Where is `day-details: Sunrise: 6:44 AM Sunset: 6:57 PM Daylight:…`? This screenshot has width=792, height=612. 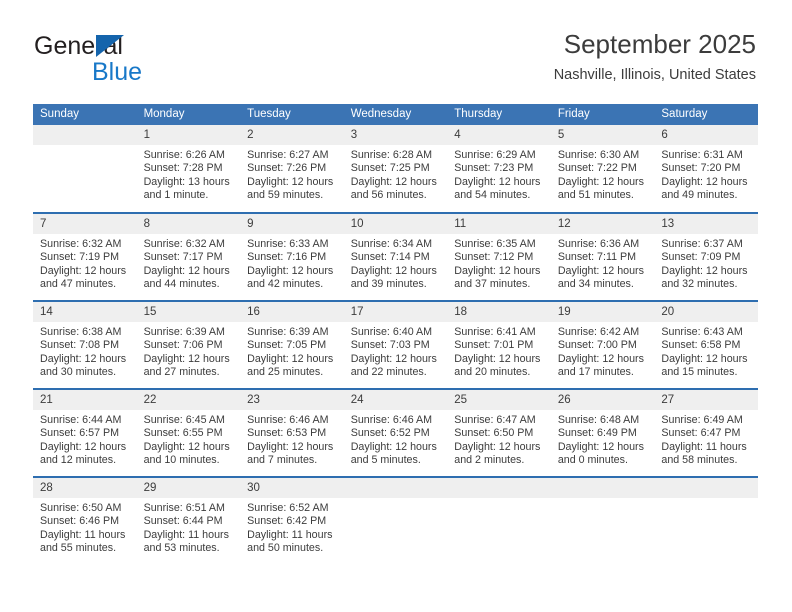 day-details: Sunrise: 6:44 AM Sunset: 6:57 PM Daylight:… is located at coordinates (85, 439).